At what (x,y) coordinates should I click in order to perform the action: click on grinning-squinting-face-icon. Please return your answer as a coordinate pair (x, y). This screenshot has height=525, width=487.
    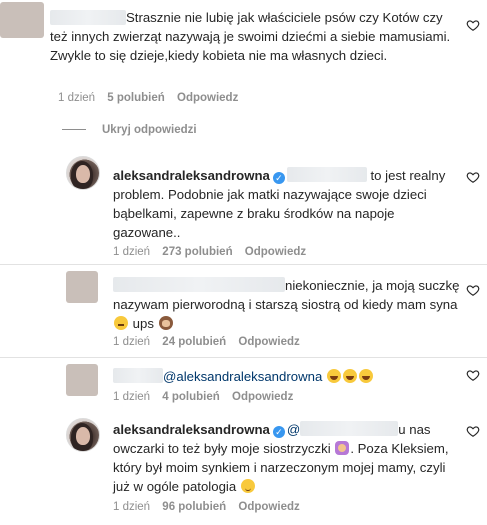
    Looking at the image, I should click on (121, 323).